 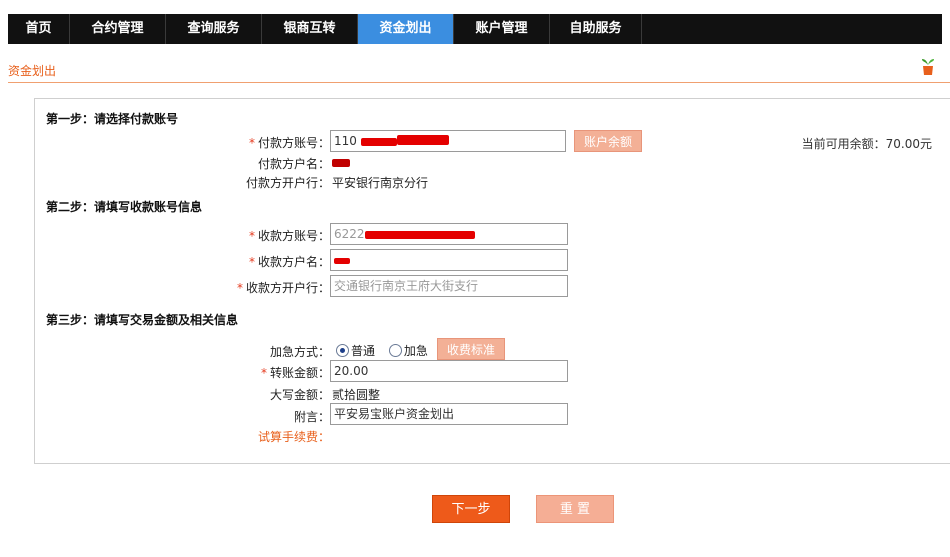 What do you see at coordinates (608, 141) in the screenshot?
I see `account-balance-button: 账户余额` at bounding box center [608, 141].